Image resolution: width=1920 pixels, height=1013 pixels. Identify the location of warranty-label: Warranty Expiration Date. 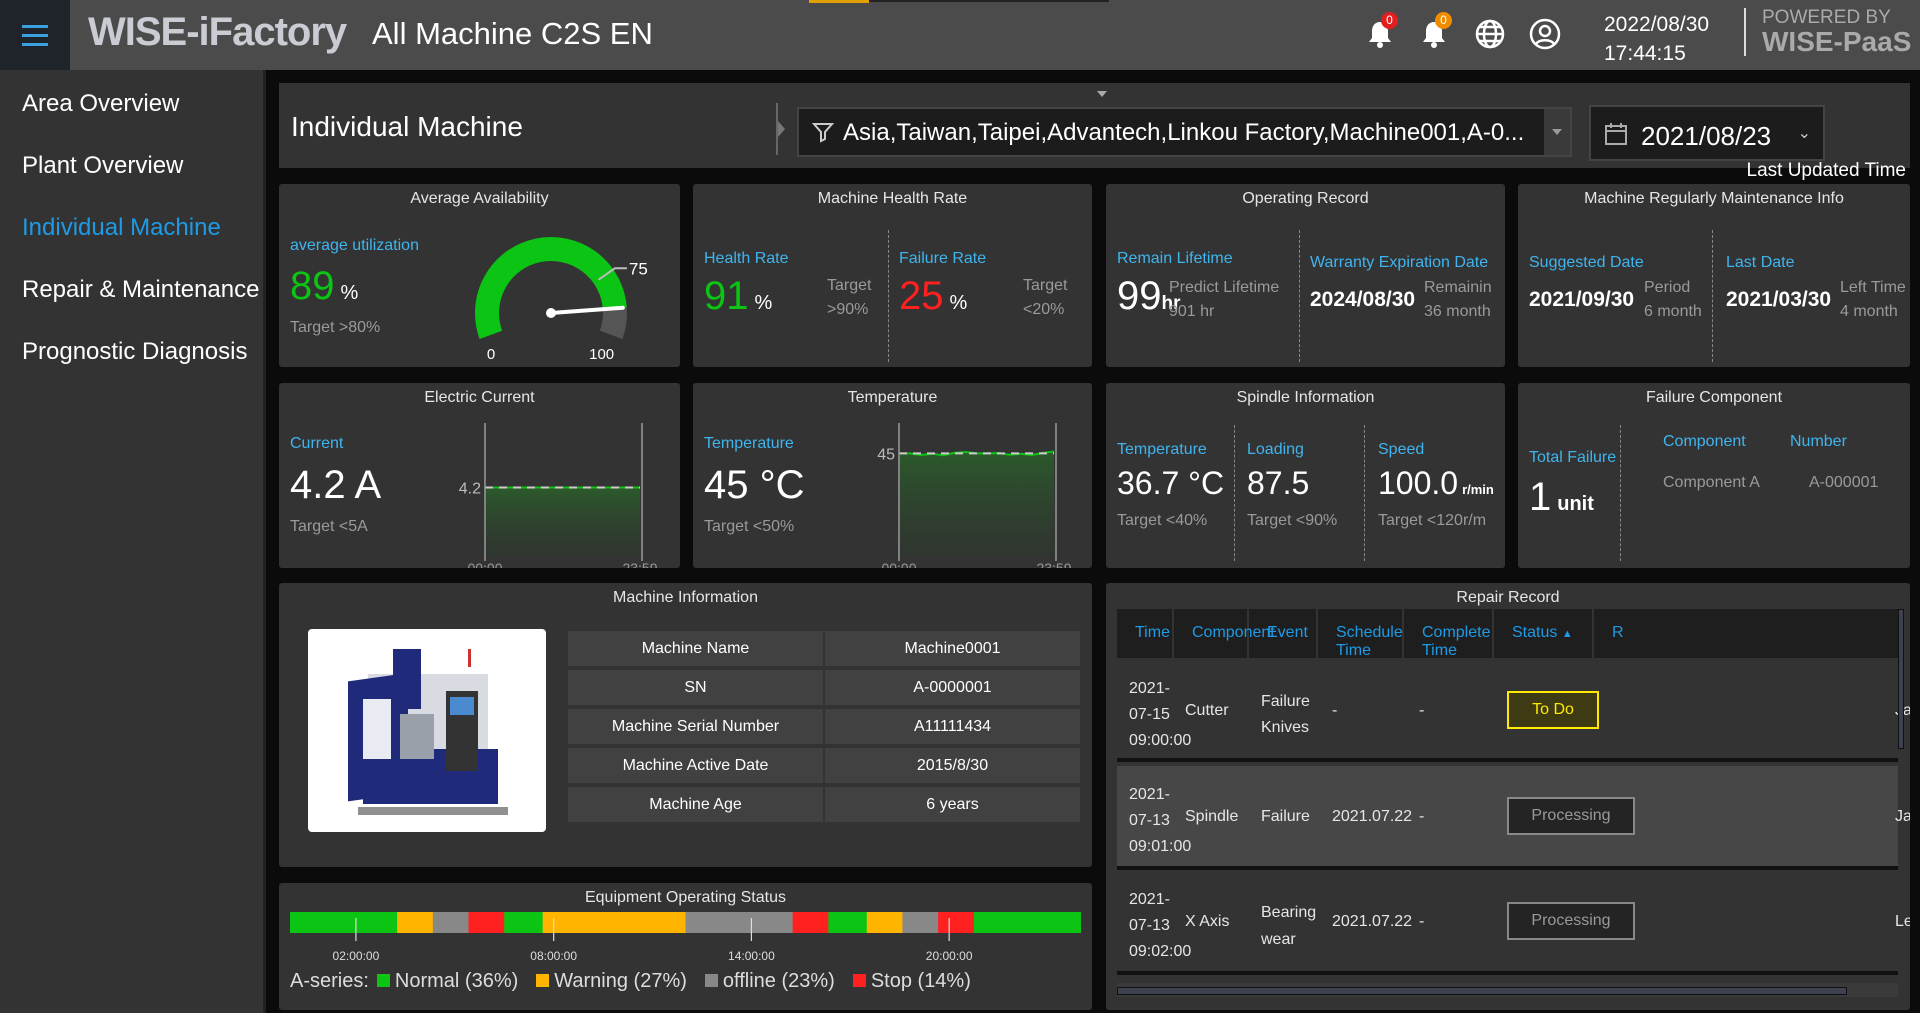
(1399, 262).